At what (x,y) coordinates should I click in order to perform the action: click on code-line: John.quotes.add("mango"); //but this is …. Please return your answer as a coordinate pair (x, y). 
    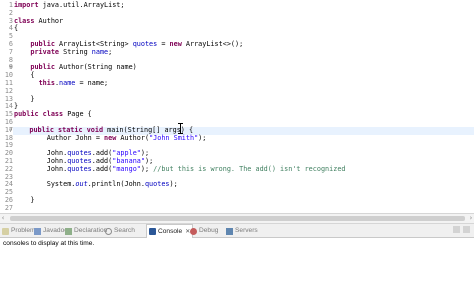
    Looking at the image, I should click on (244, 169).